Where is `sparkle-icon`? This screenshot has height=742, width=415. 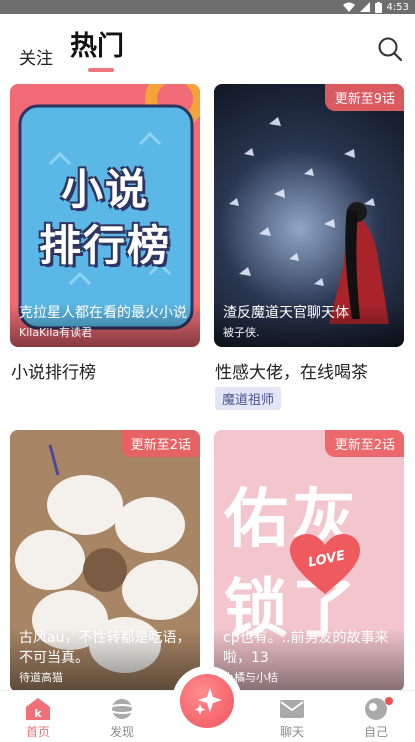 sparkle-icon is located at coordinates (208, 701).